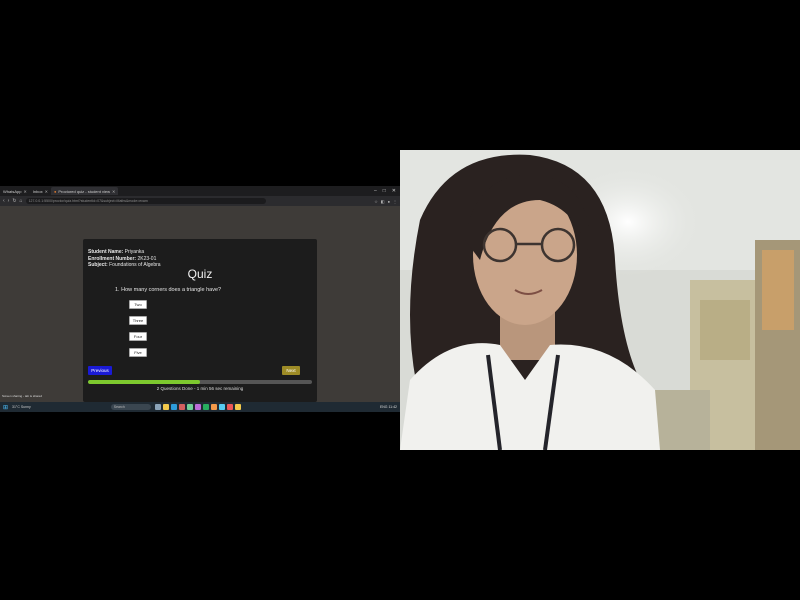 The height and width of the screenshot is (600, 800). Describe the element at coordinates (5, 407) in the screenshot. I see `windows-start-icon: ⊞` at that location.